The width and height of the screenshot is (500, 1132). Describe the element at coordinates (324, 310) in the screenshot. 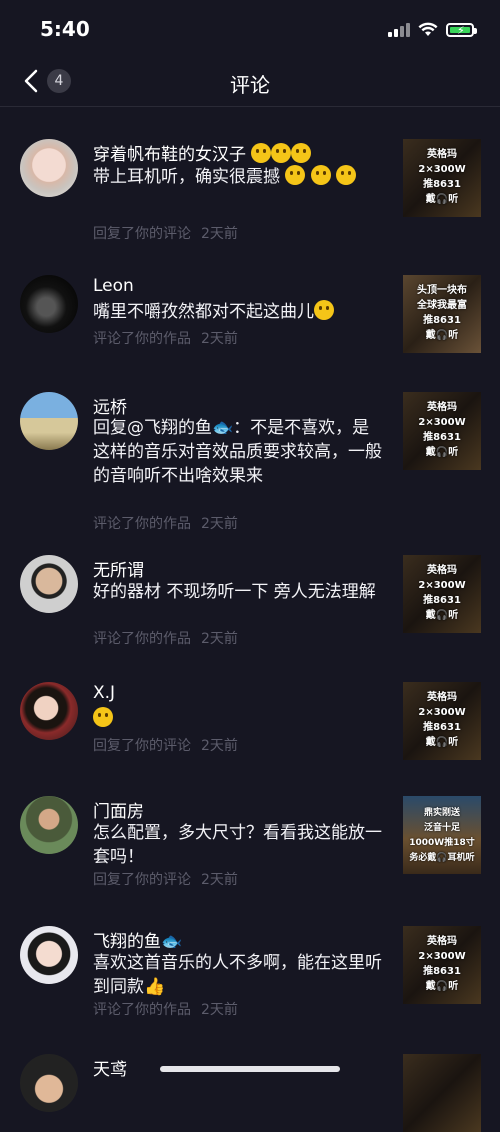

I see `laughing-emoji-icon` at that location.